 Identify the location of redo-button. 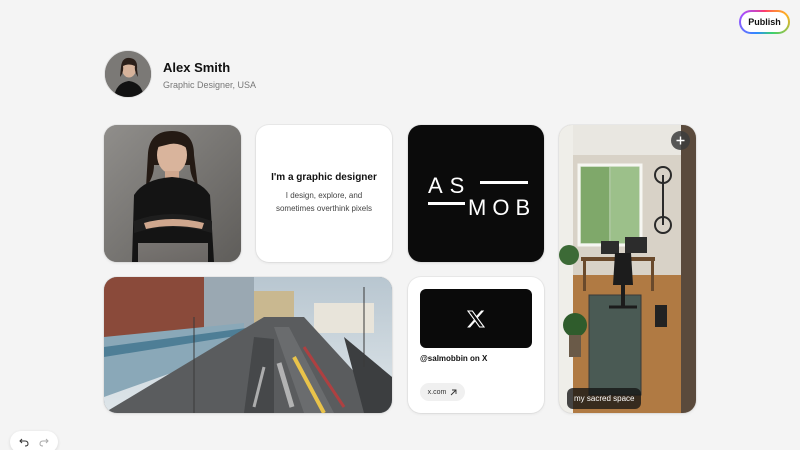
(44, 442).